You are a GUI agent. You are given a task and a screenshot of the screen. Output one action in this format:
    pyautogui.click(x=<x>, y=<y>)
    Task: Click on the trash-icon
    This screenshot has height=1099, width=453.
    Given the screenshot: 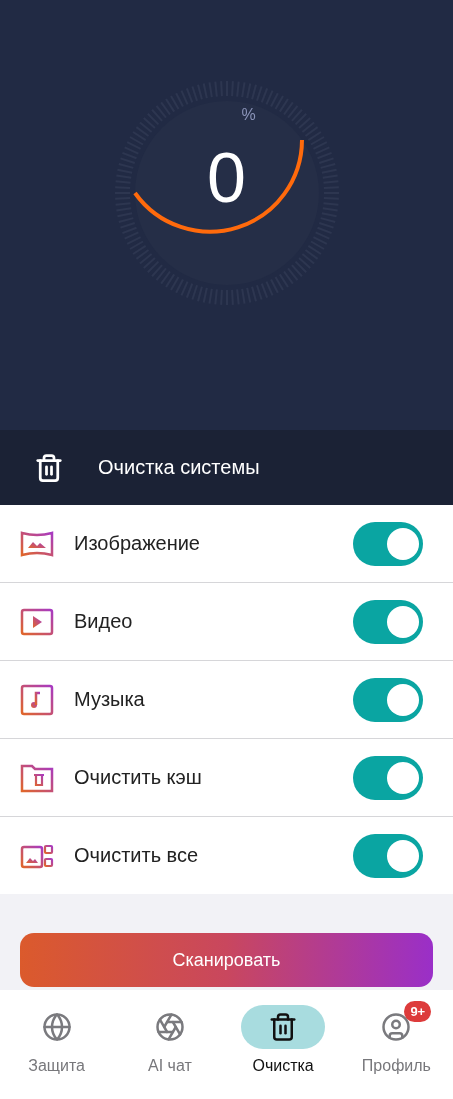 What is the action you would take?
    pyautogui.click(x=49, y=467)
    